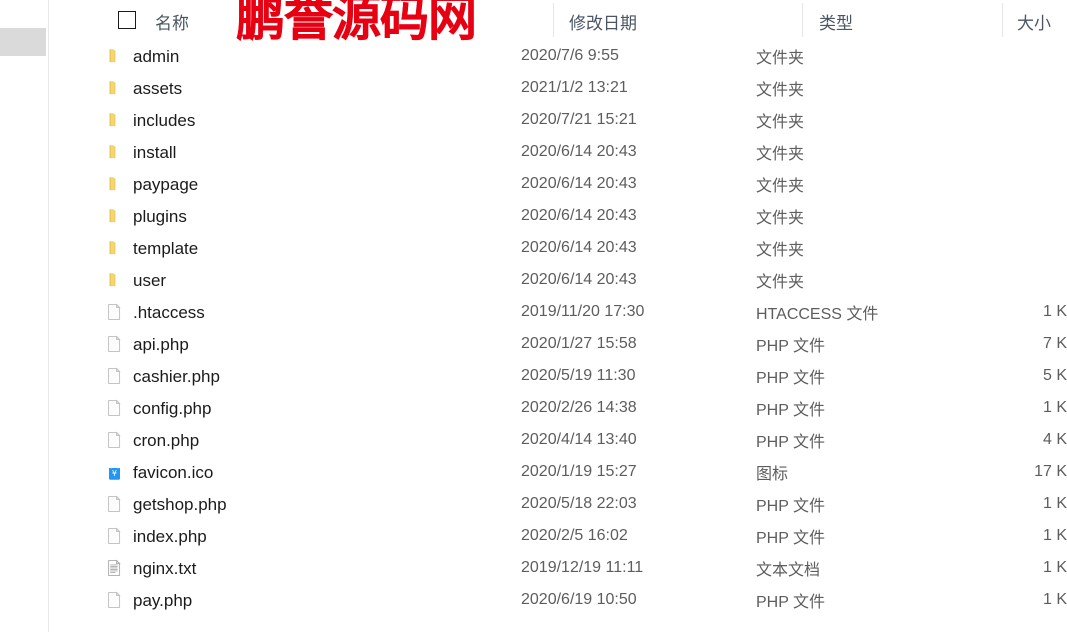 This screenshot has height=632, width=1067. I want to click on file-date-cell: 2020/4/14 13:40, so click(579, 439).